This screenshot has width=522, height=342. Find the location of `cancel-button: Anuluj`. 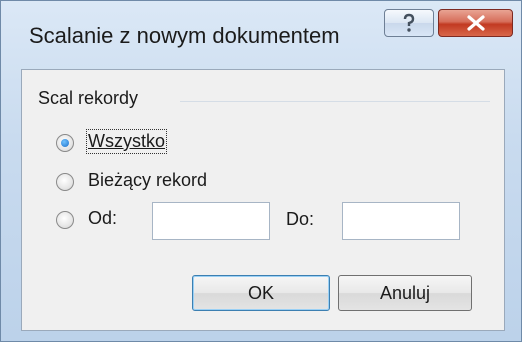

cancel-button: Anuluj is located at coordinates (405, 293).